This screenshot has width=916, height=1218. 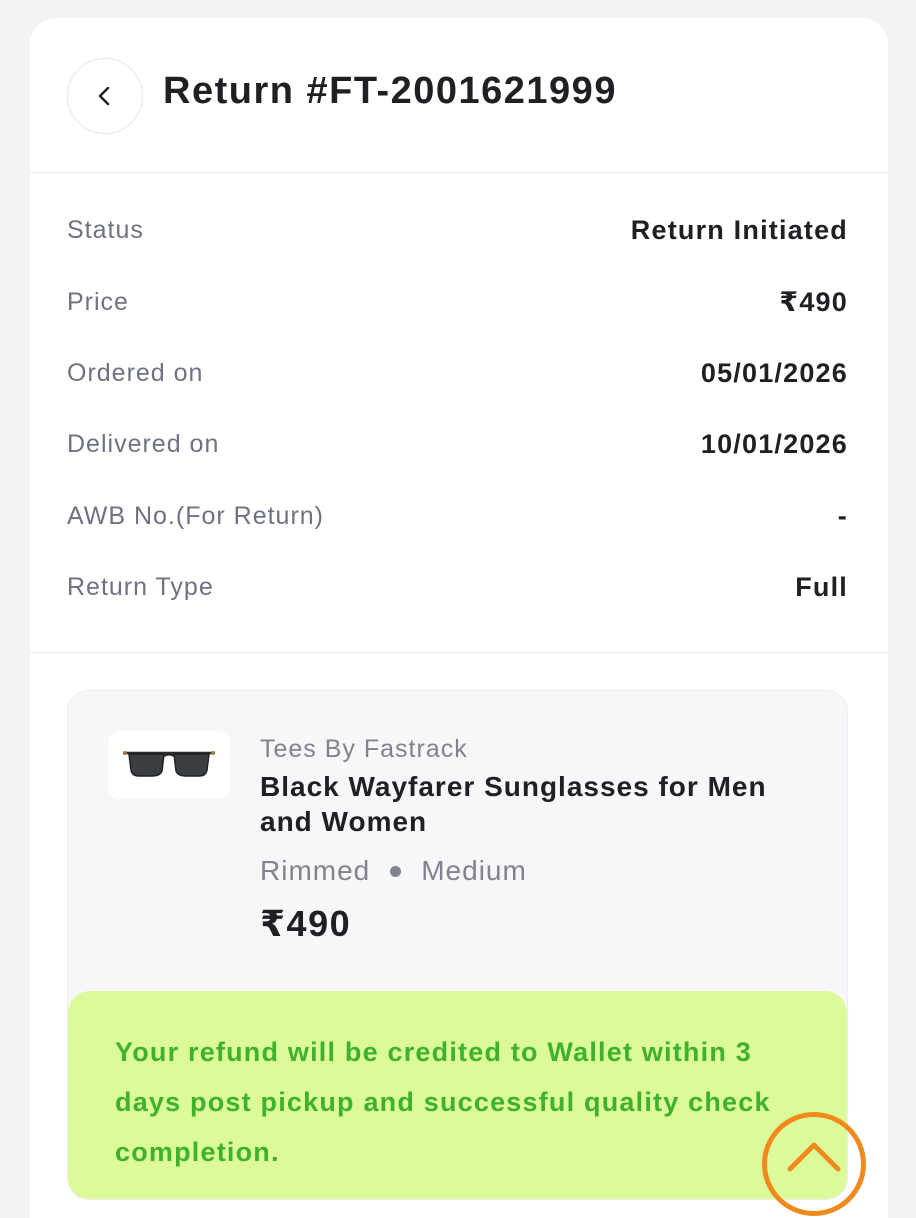 What do you see at coordinates (821, 586) in the screenshot?
I see `detail-value: Full` at bounding box center [821, 586].